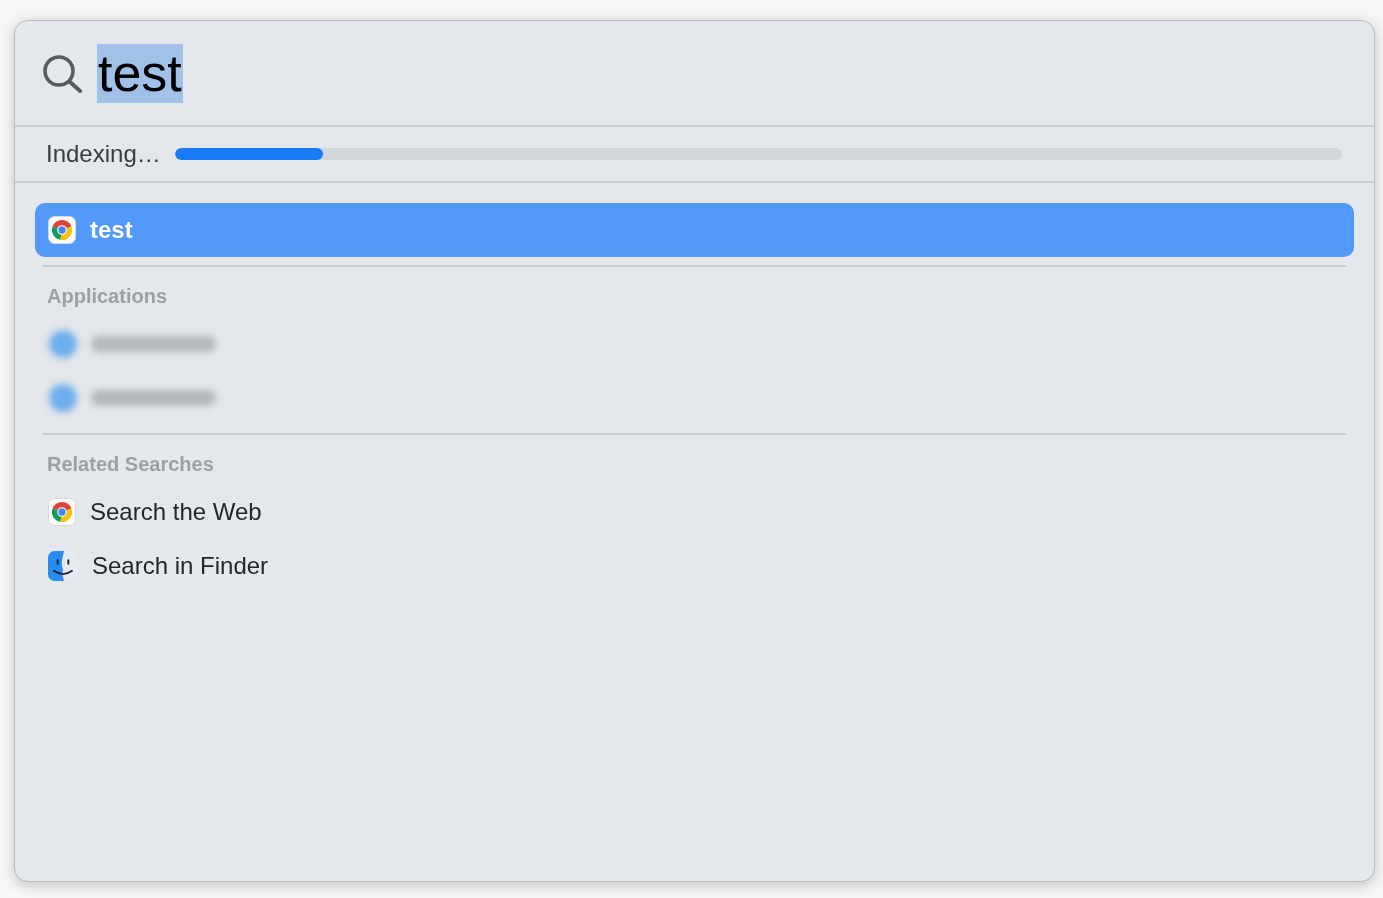 The width and height of the screenshot is (1383, 898). What do you see at coordinates (130, 464) in the screenshot?
I see `section-heading: Related Searches` at bounding box center [130, 464].